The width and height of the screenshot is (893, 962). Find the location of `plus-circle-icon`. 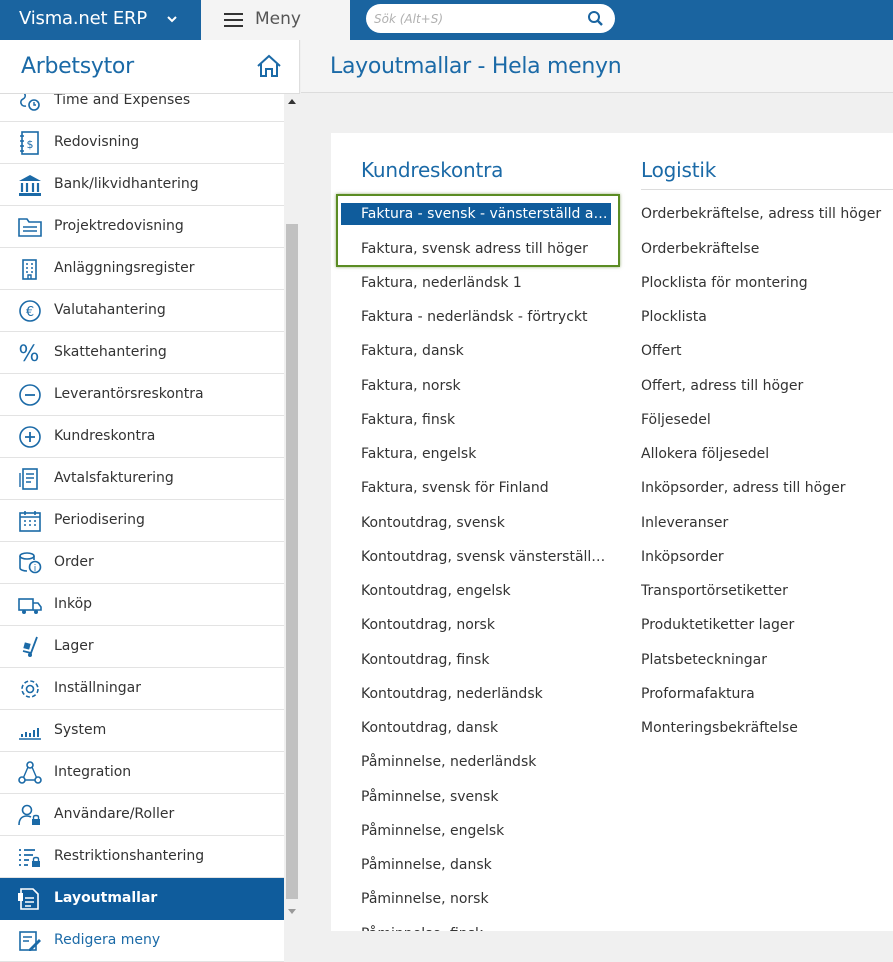

plus-circle-icon is located at coordinates (30, 437).